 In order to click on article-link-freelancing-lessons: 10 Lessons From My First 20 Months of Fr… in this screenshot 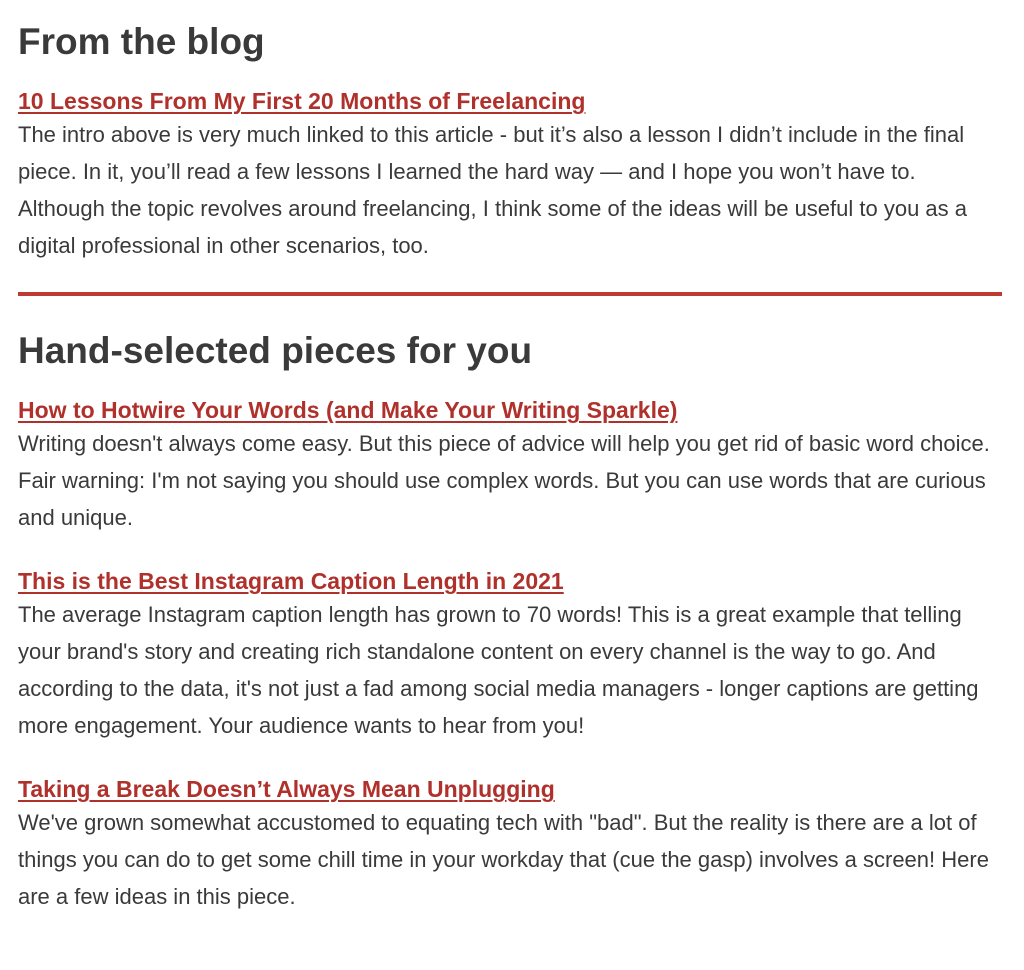, I will do `click(301, 101)`.